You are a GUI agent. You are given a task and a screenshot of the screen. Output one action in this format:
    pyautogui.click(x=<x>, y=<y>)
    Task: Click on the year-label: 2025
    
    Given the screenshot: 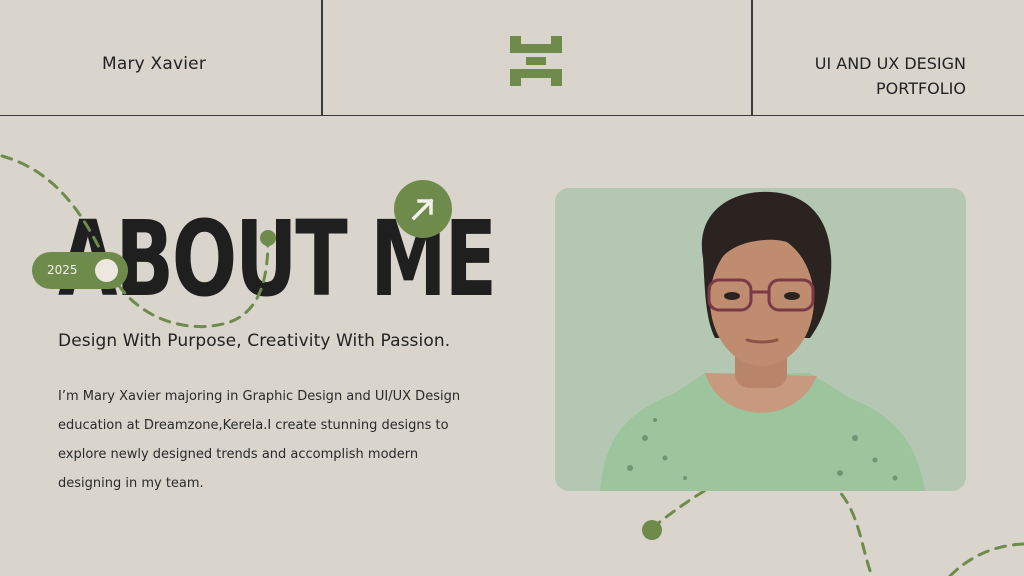 What is the action you would take?
    pyautogui.click(x=62, y=270)
    